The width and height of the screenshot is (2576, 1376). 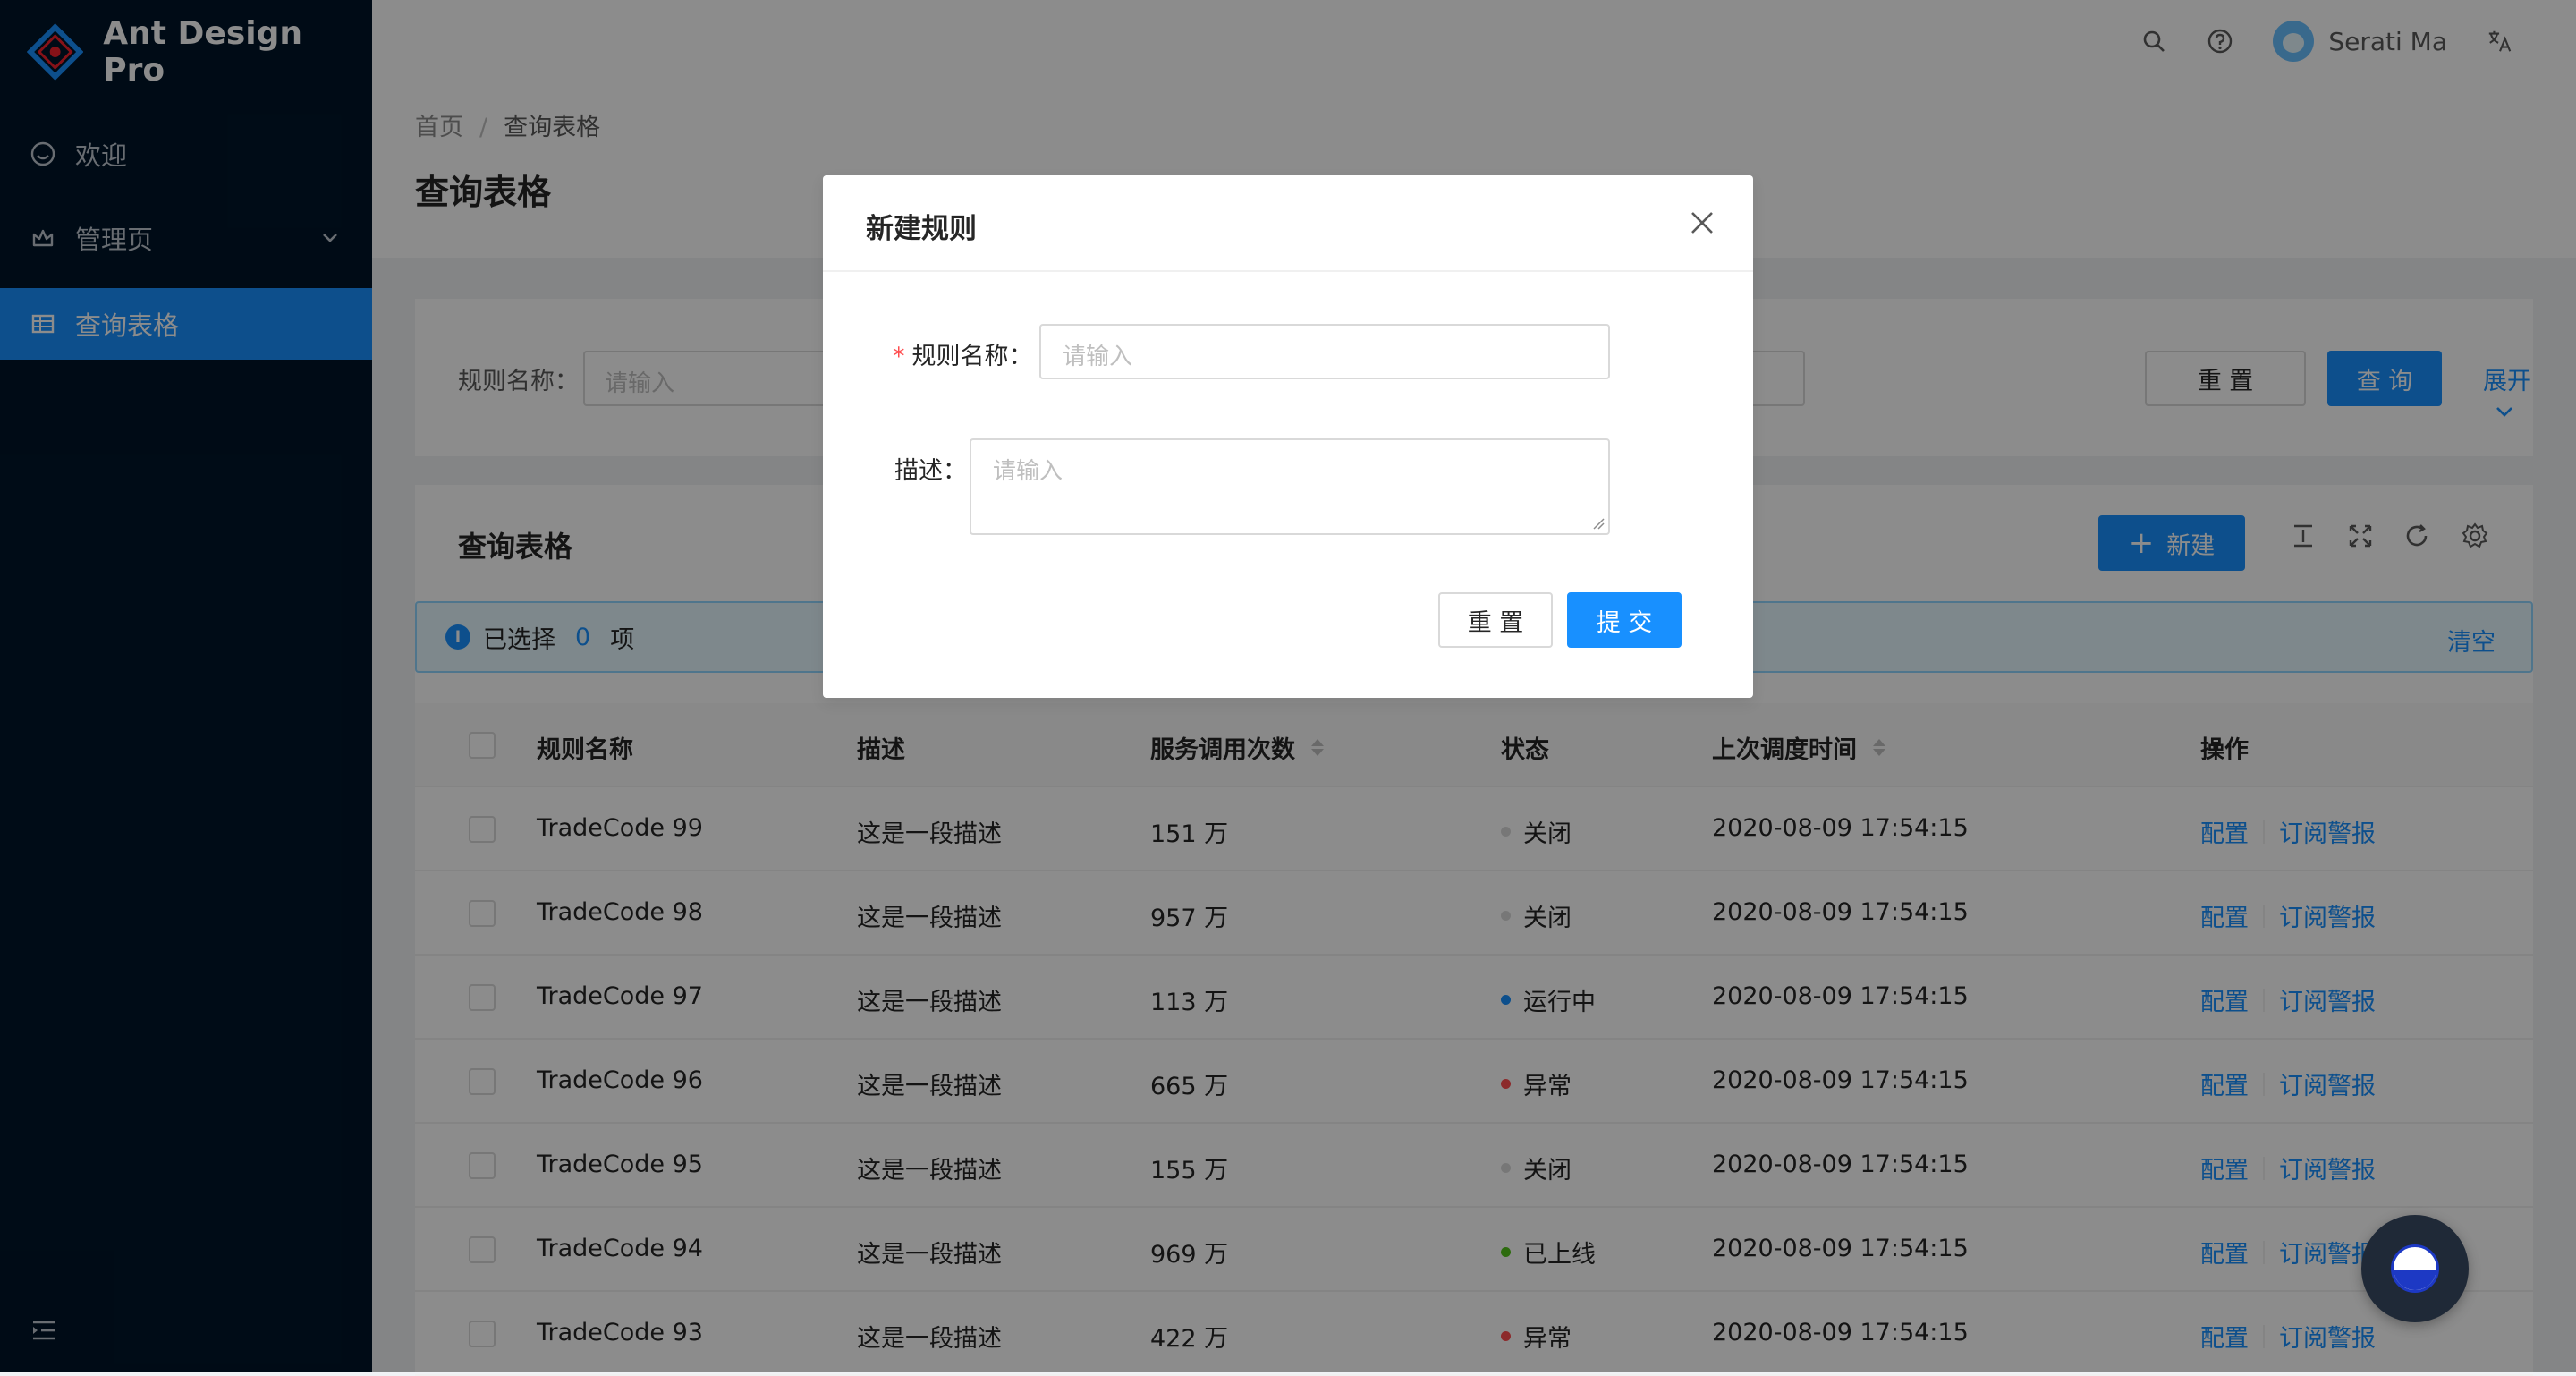 I want to click on floating-assistant-button, so click(x=2415, y=1269).